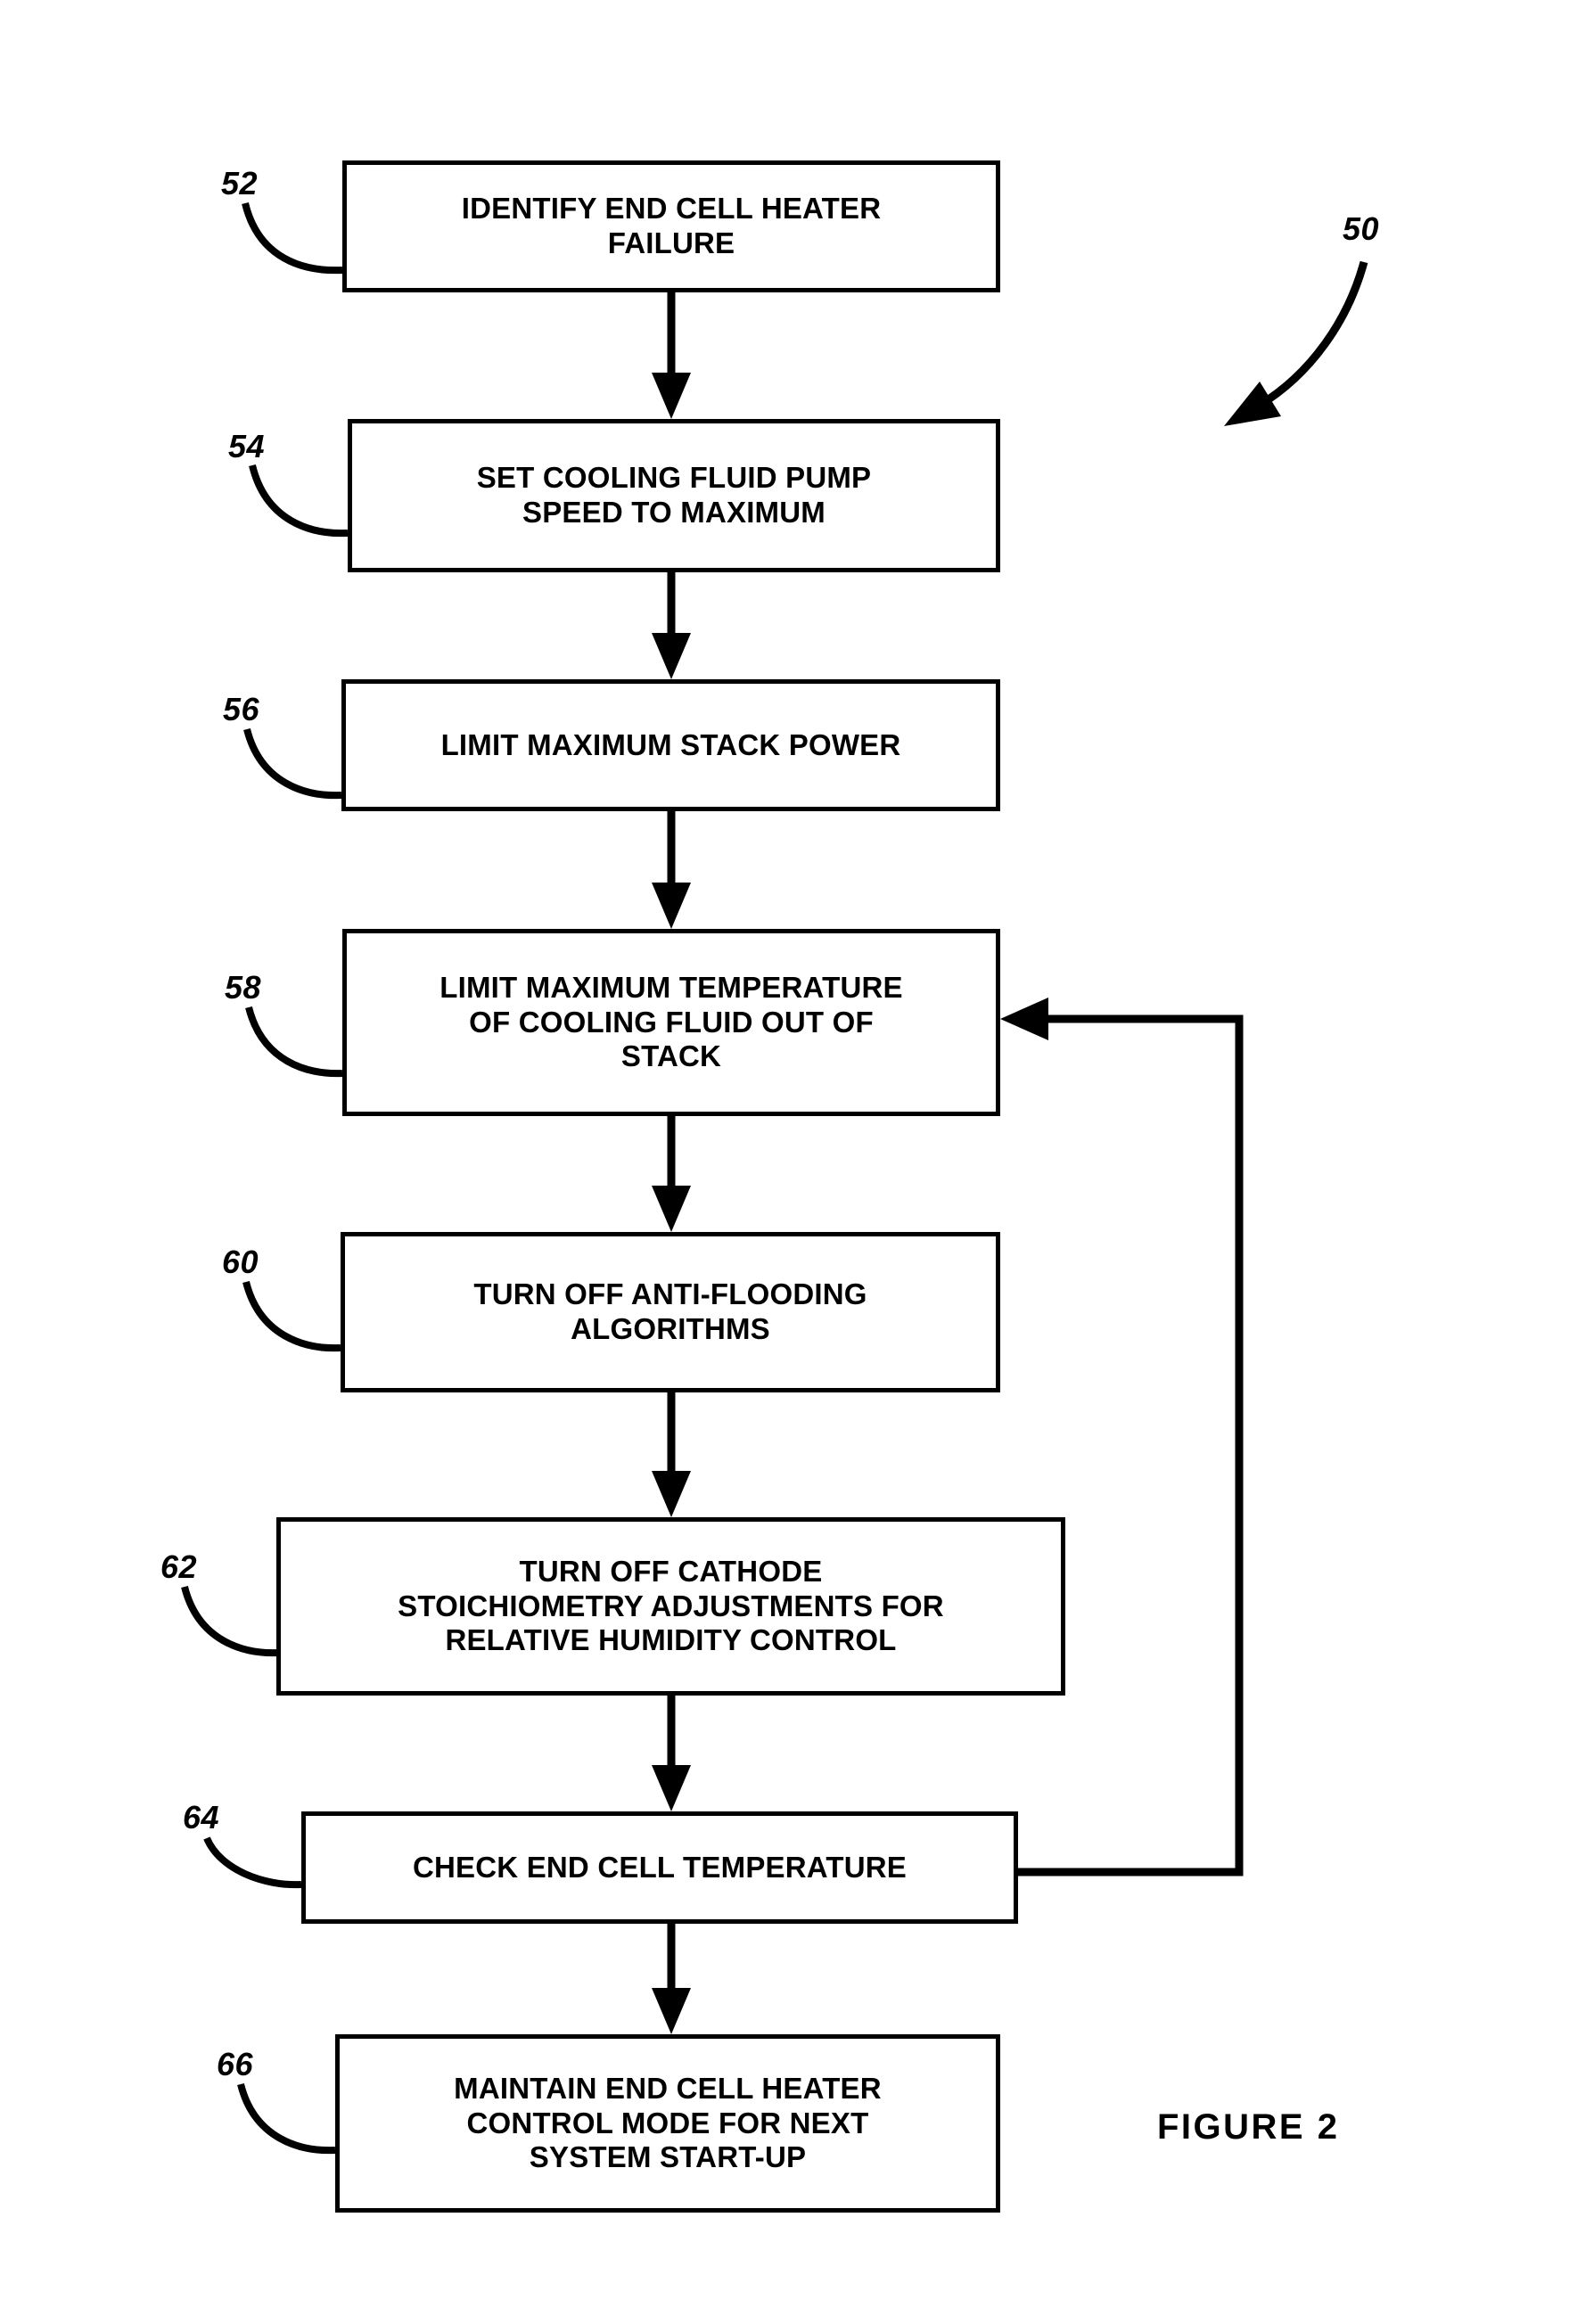  I want to click on reference-numeral-62: 62, so click(179, 1566).